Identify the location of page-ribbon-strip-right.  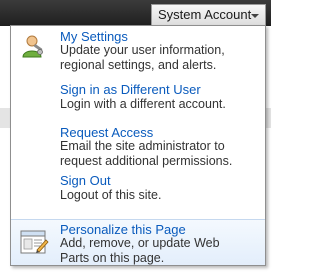
(268, 118).